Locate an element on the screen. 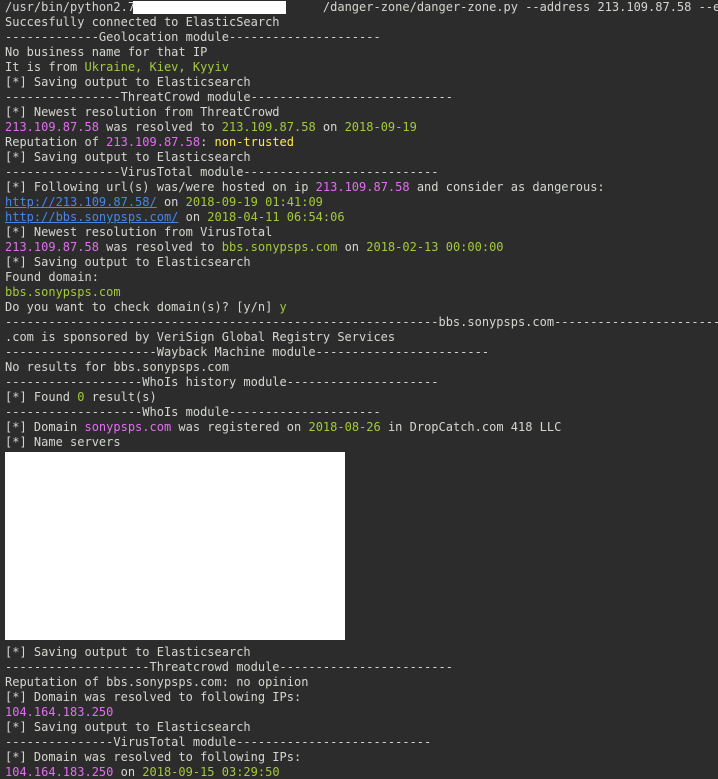  terminal-text: Succesfully connected to ElasticSearch is located at coordinates (142, 22).